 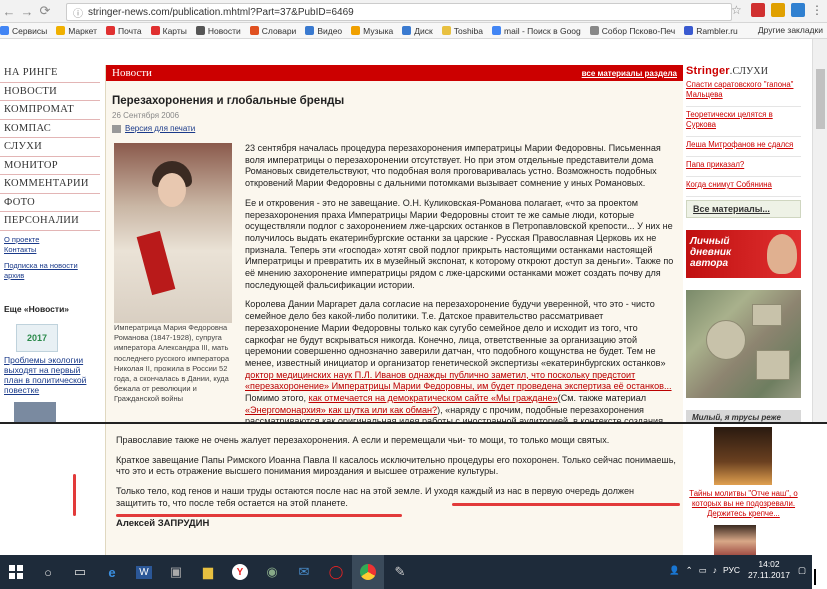 I want to click on aerial-photo, so click(x=743, y=344).